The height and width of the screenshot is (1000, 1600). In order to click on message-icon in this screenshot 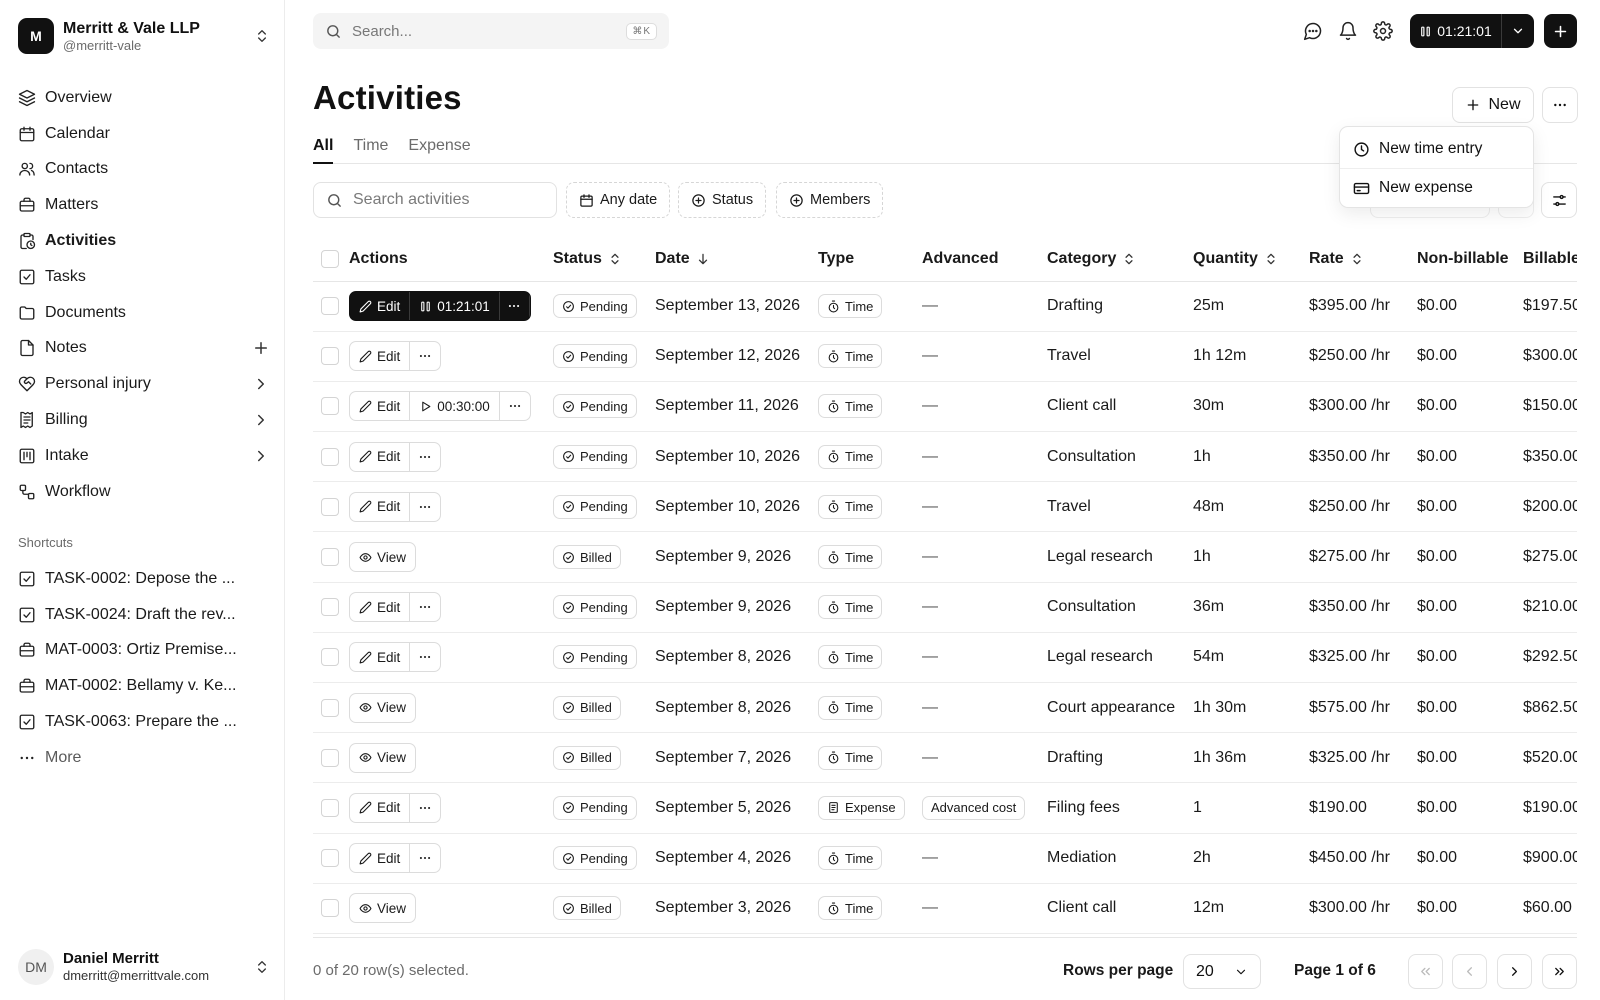, I will do `click(1313, 31)`.